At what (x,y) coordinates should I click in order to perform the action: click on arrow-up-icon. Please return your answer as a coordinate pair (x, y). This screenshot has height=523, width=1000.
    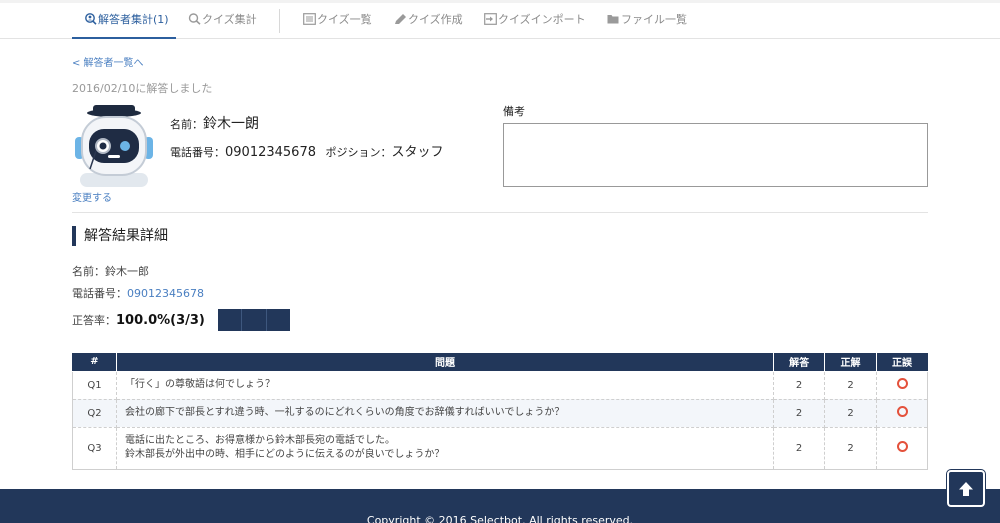
    Looking at the image, I should click on (966, 488).